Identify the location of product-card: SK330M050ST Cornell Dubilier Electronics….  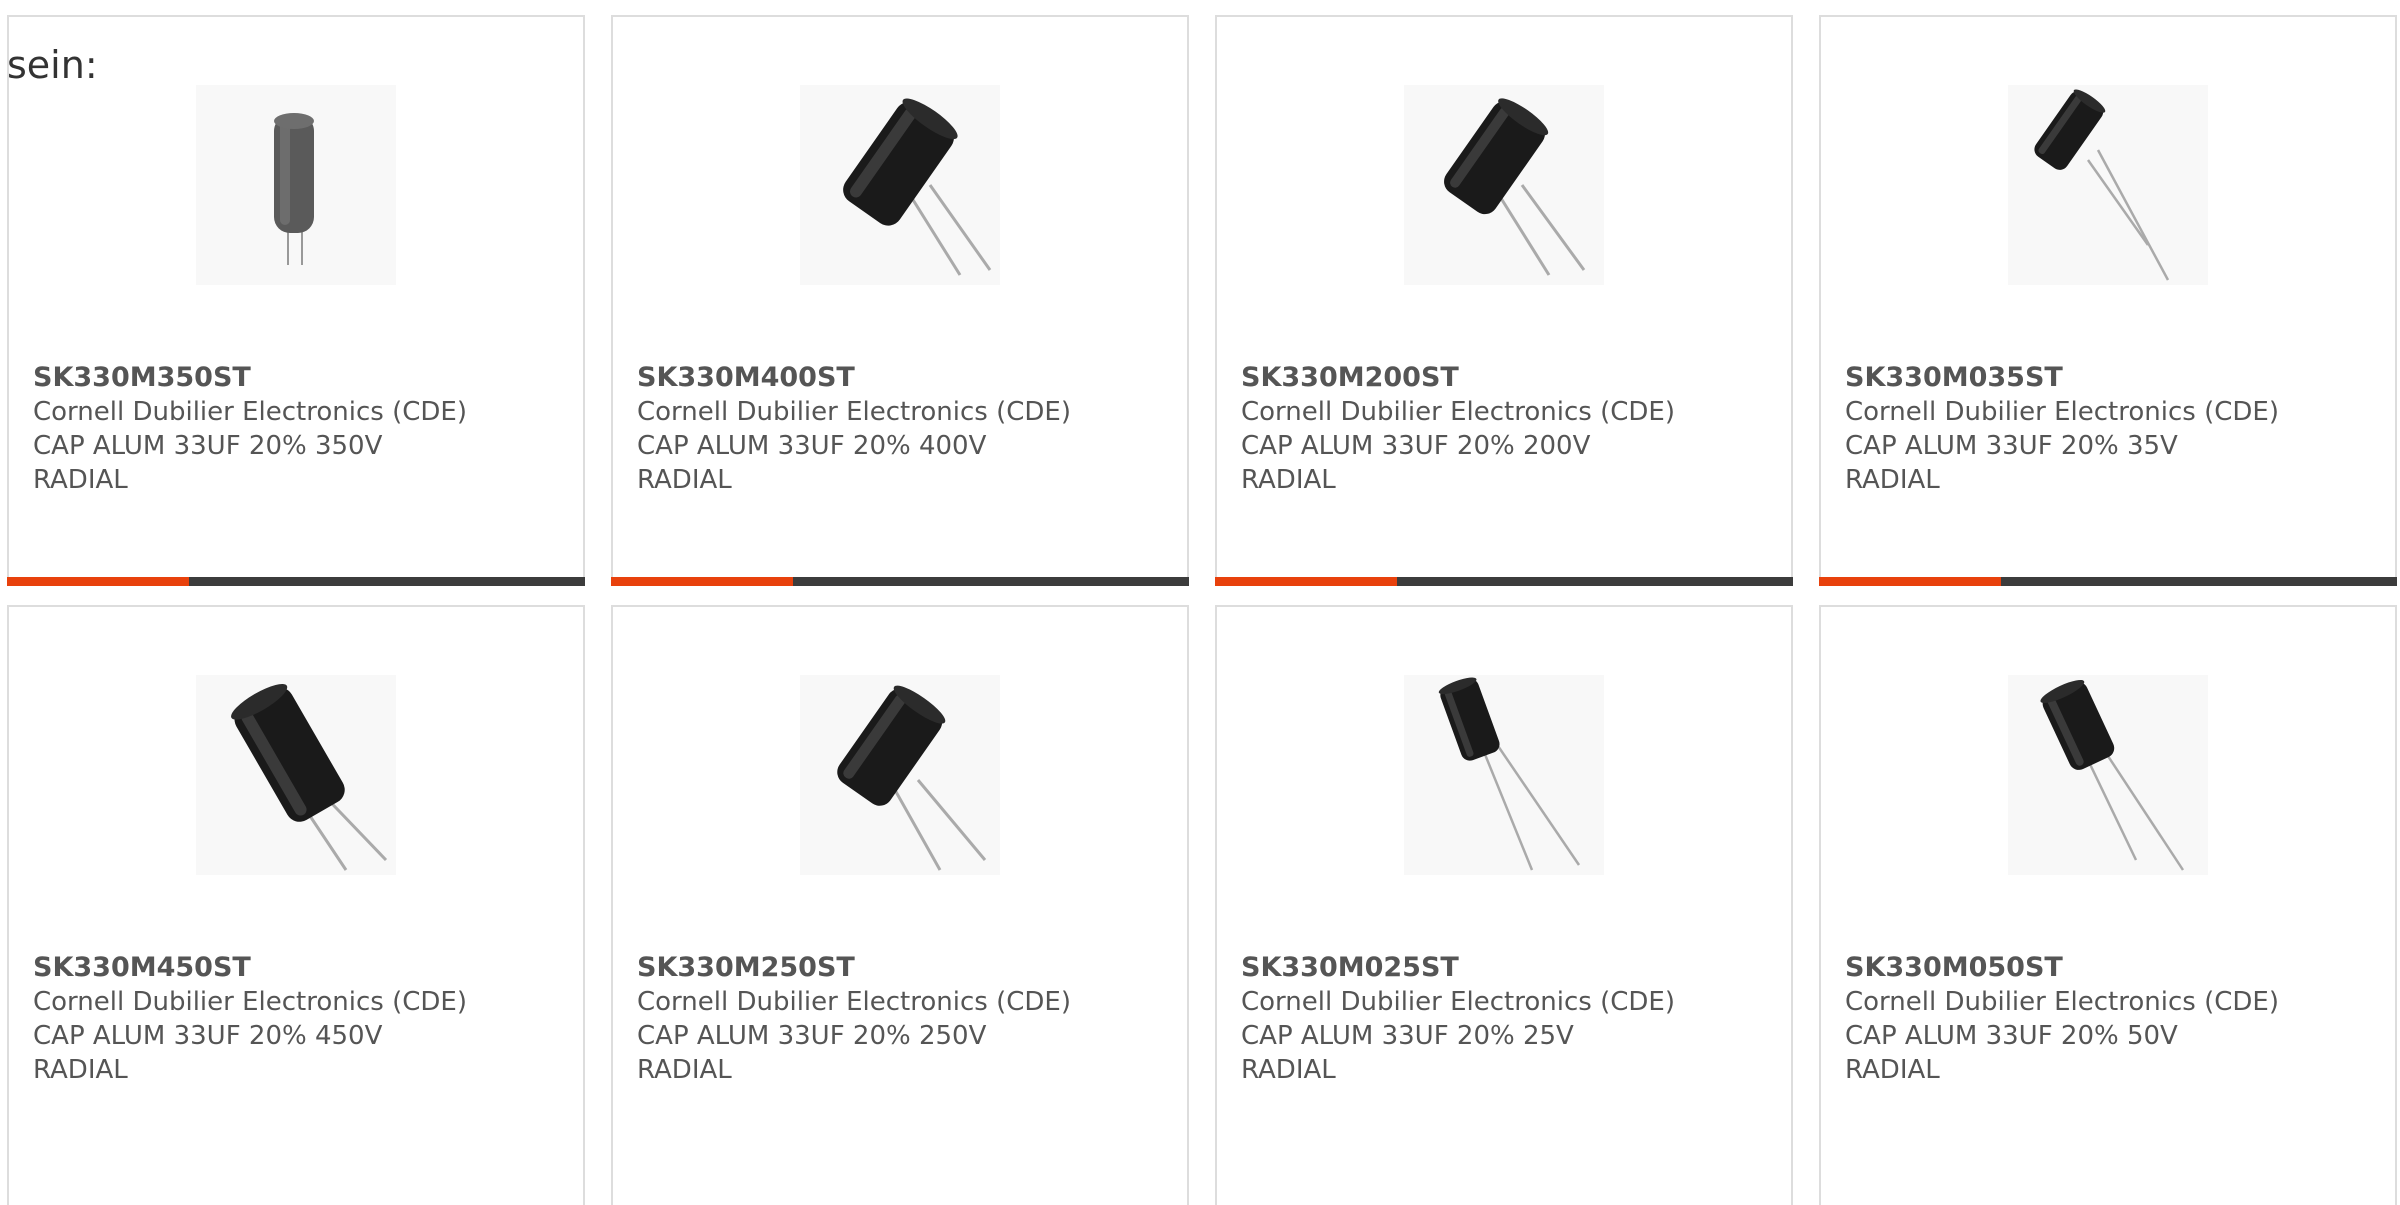
(2108, 905).